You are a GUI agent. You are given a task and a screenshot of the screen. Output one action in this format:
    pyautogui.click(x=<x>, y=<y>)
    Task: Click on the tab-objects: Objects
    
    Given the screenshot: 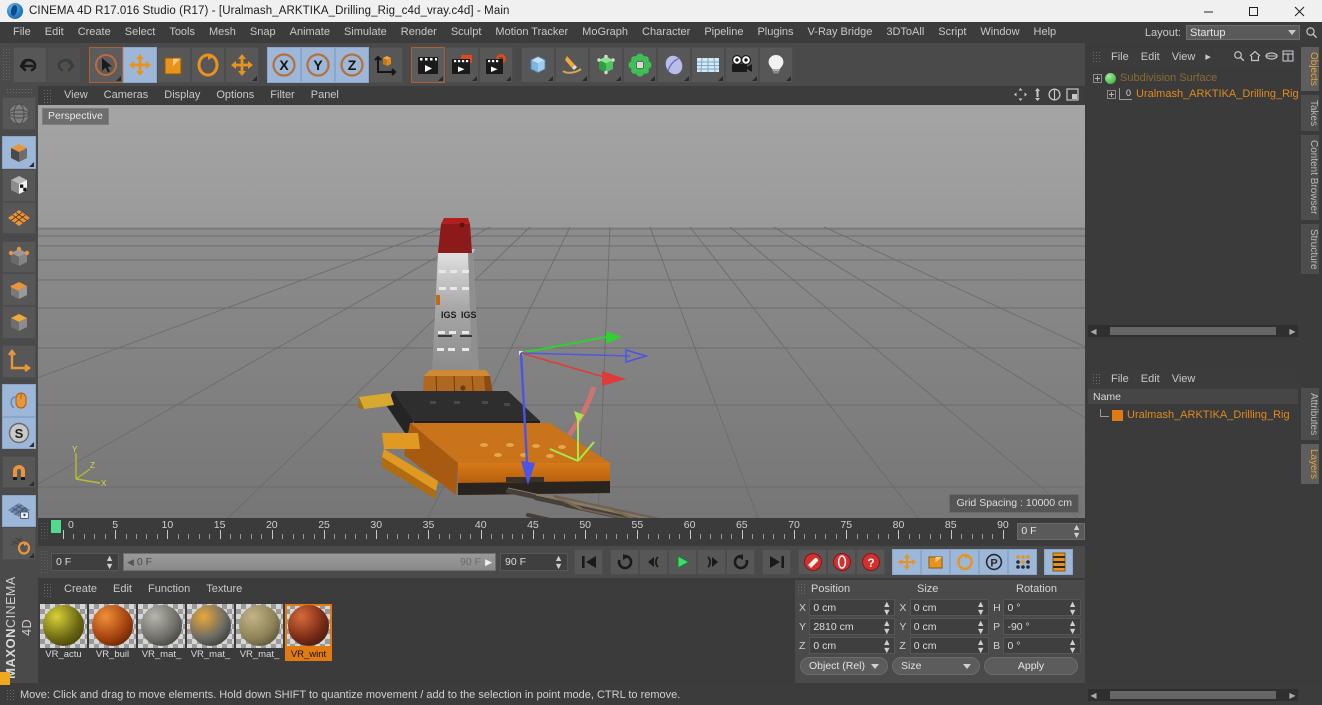 What is the action you would take?
    pyautogui.click(x=1310, y=69)
    